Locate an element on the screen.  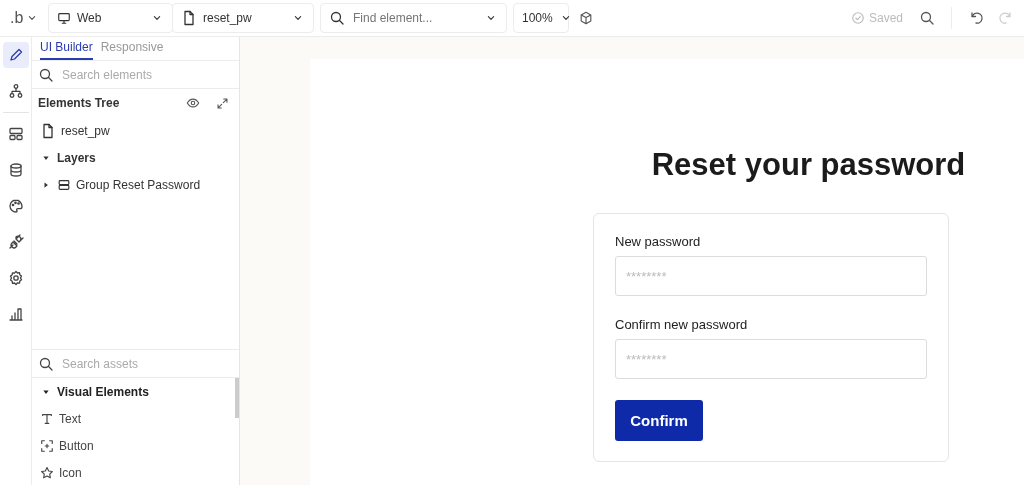
hierarchy-icon is located at coordinates (15, 91).